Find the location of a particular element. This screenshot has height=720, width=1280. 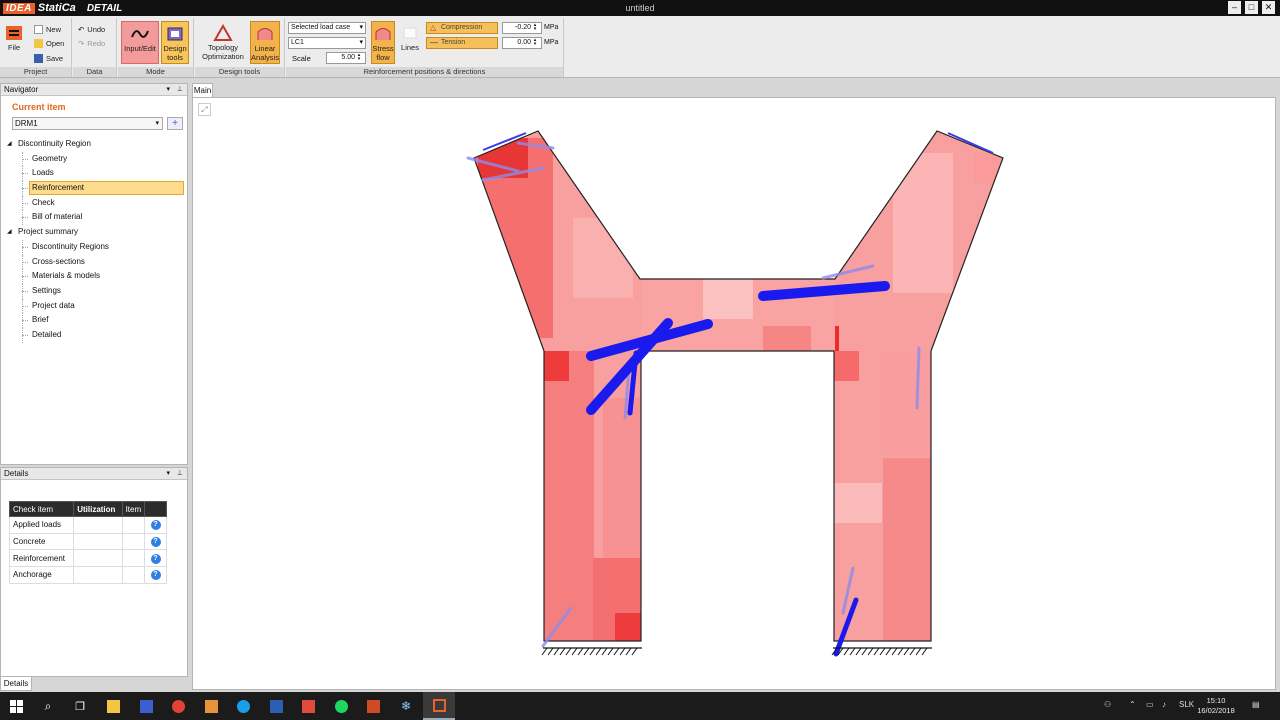

tree-item: Bill of material is located at coordinates (94, 217).